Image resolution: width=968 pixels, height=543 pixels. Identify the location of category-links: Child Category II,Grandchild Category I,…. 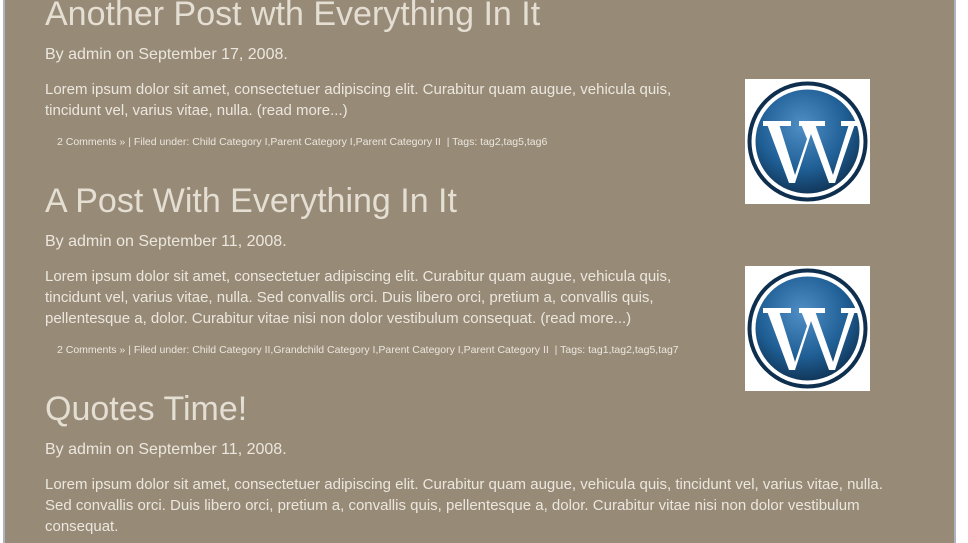
(370, 350).